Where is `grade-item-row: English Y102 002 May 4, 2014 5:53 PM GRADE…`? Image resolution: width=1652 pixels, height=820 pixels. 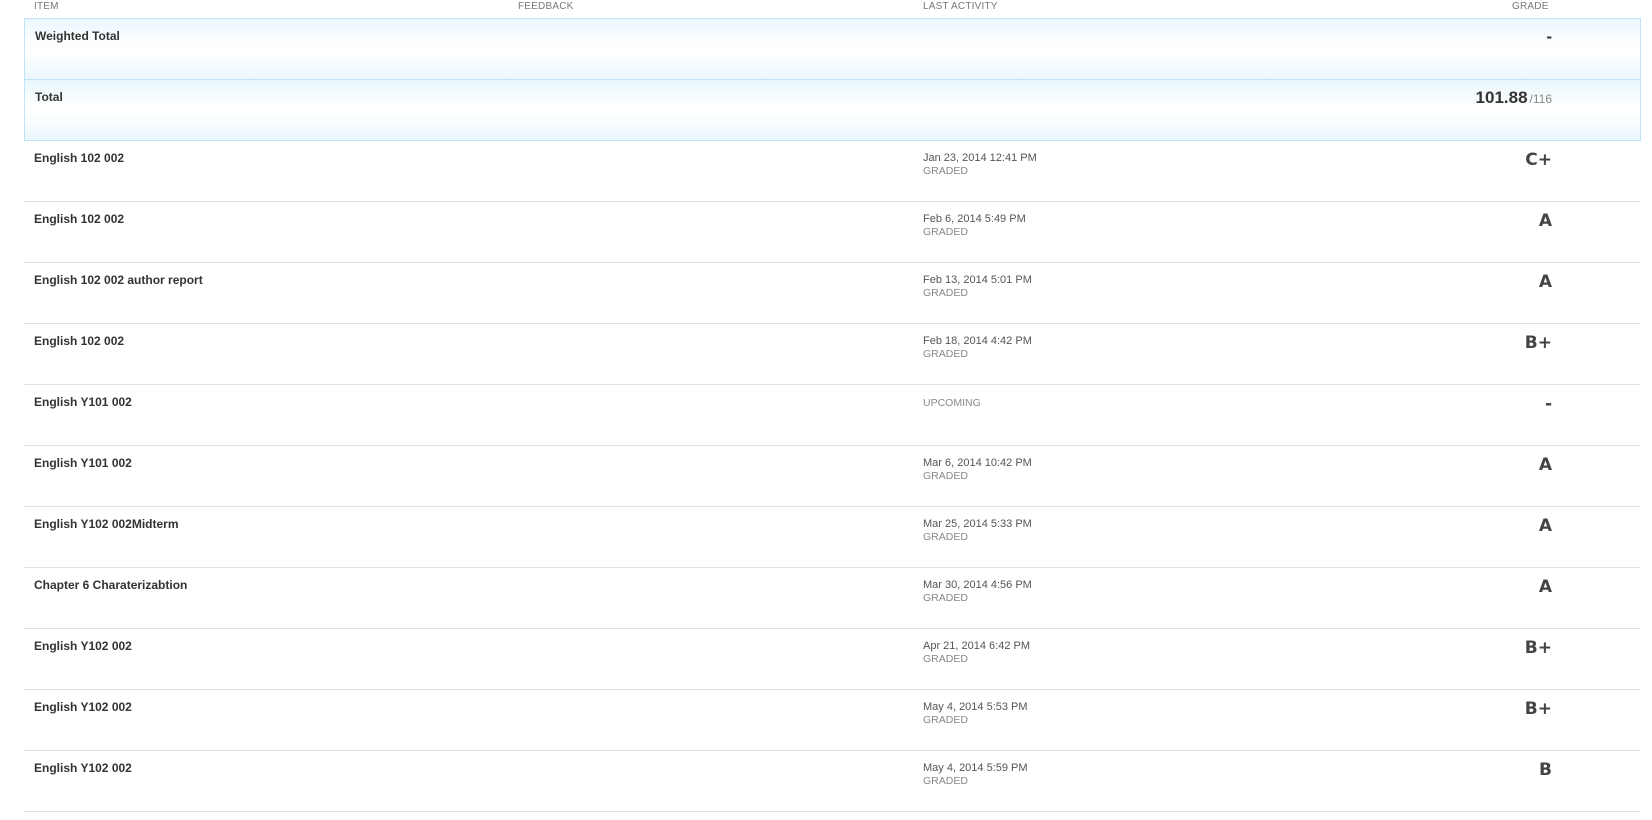
grade-item-row: English Y102 002 May 4, 2014 5:53 PM GRADE… is located at coordinates (832, 720).